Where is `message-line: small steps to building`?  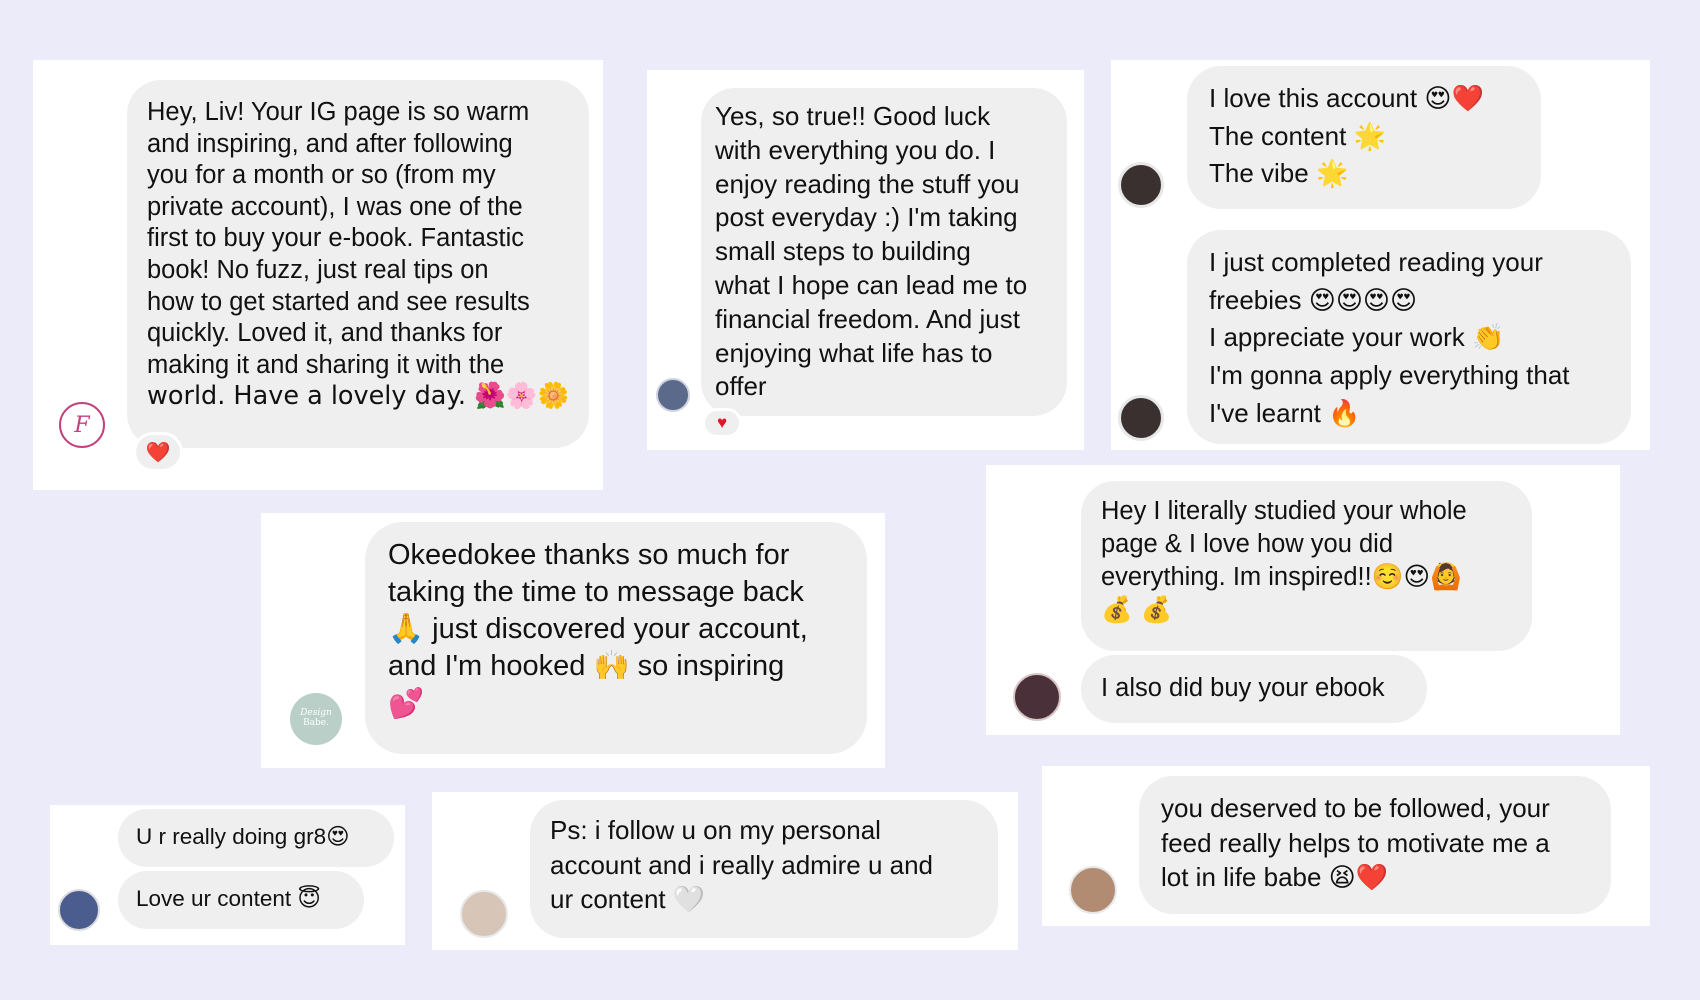 message-line: small steps to building is located at coordinates (843, 251).